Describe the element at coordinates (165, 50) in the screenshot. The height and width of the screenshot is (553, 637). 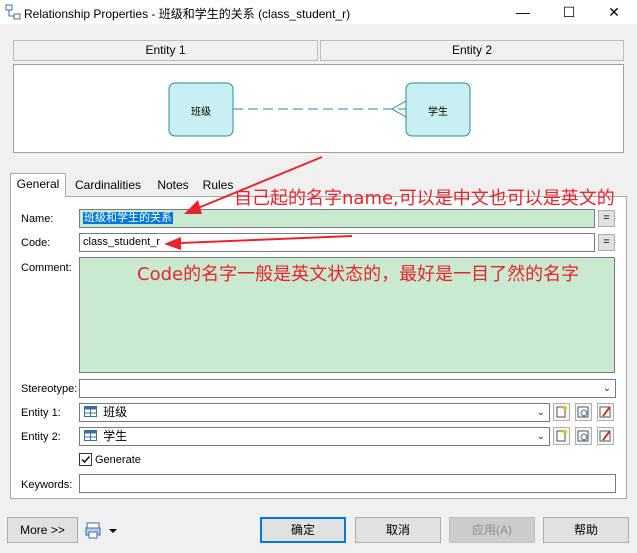
I see `entity1-header: Entity 1` at that location.